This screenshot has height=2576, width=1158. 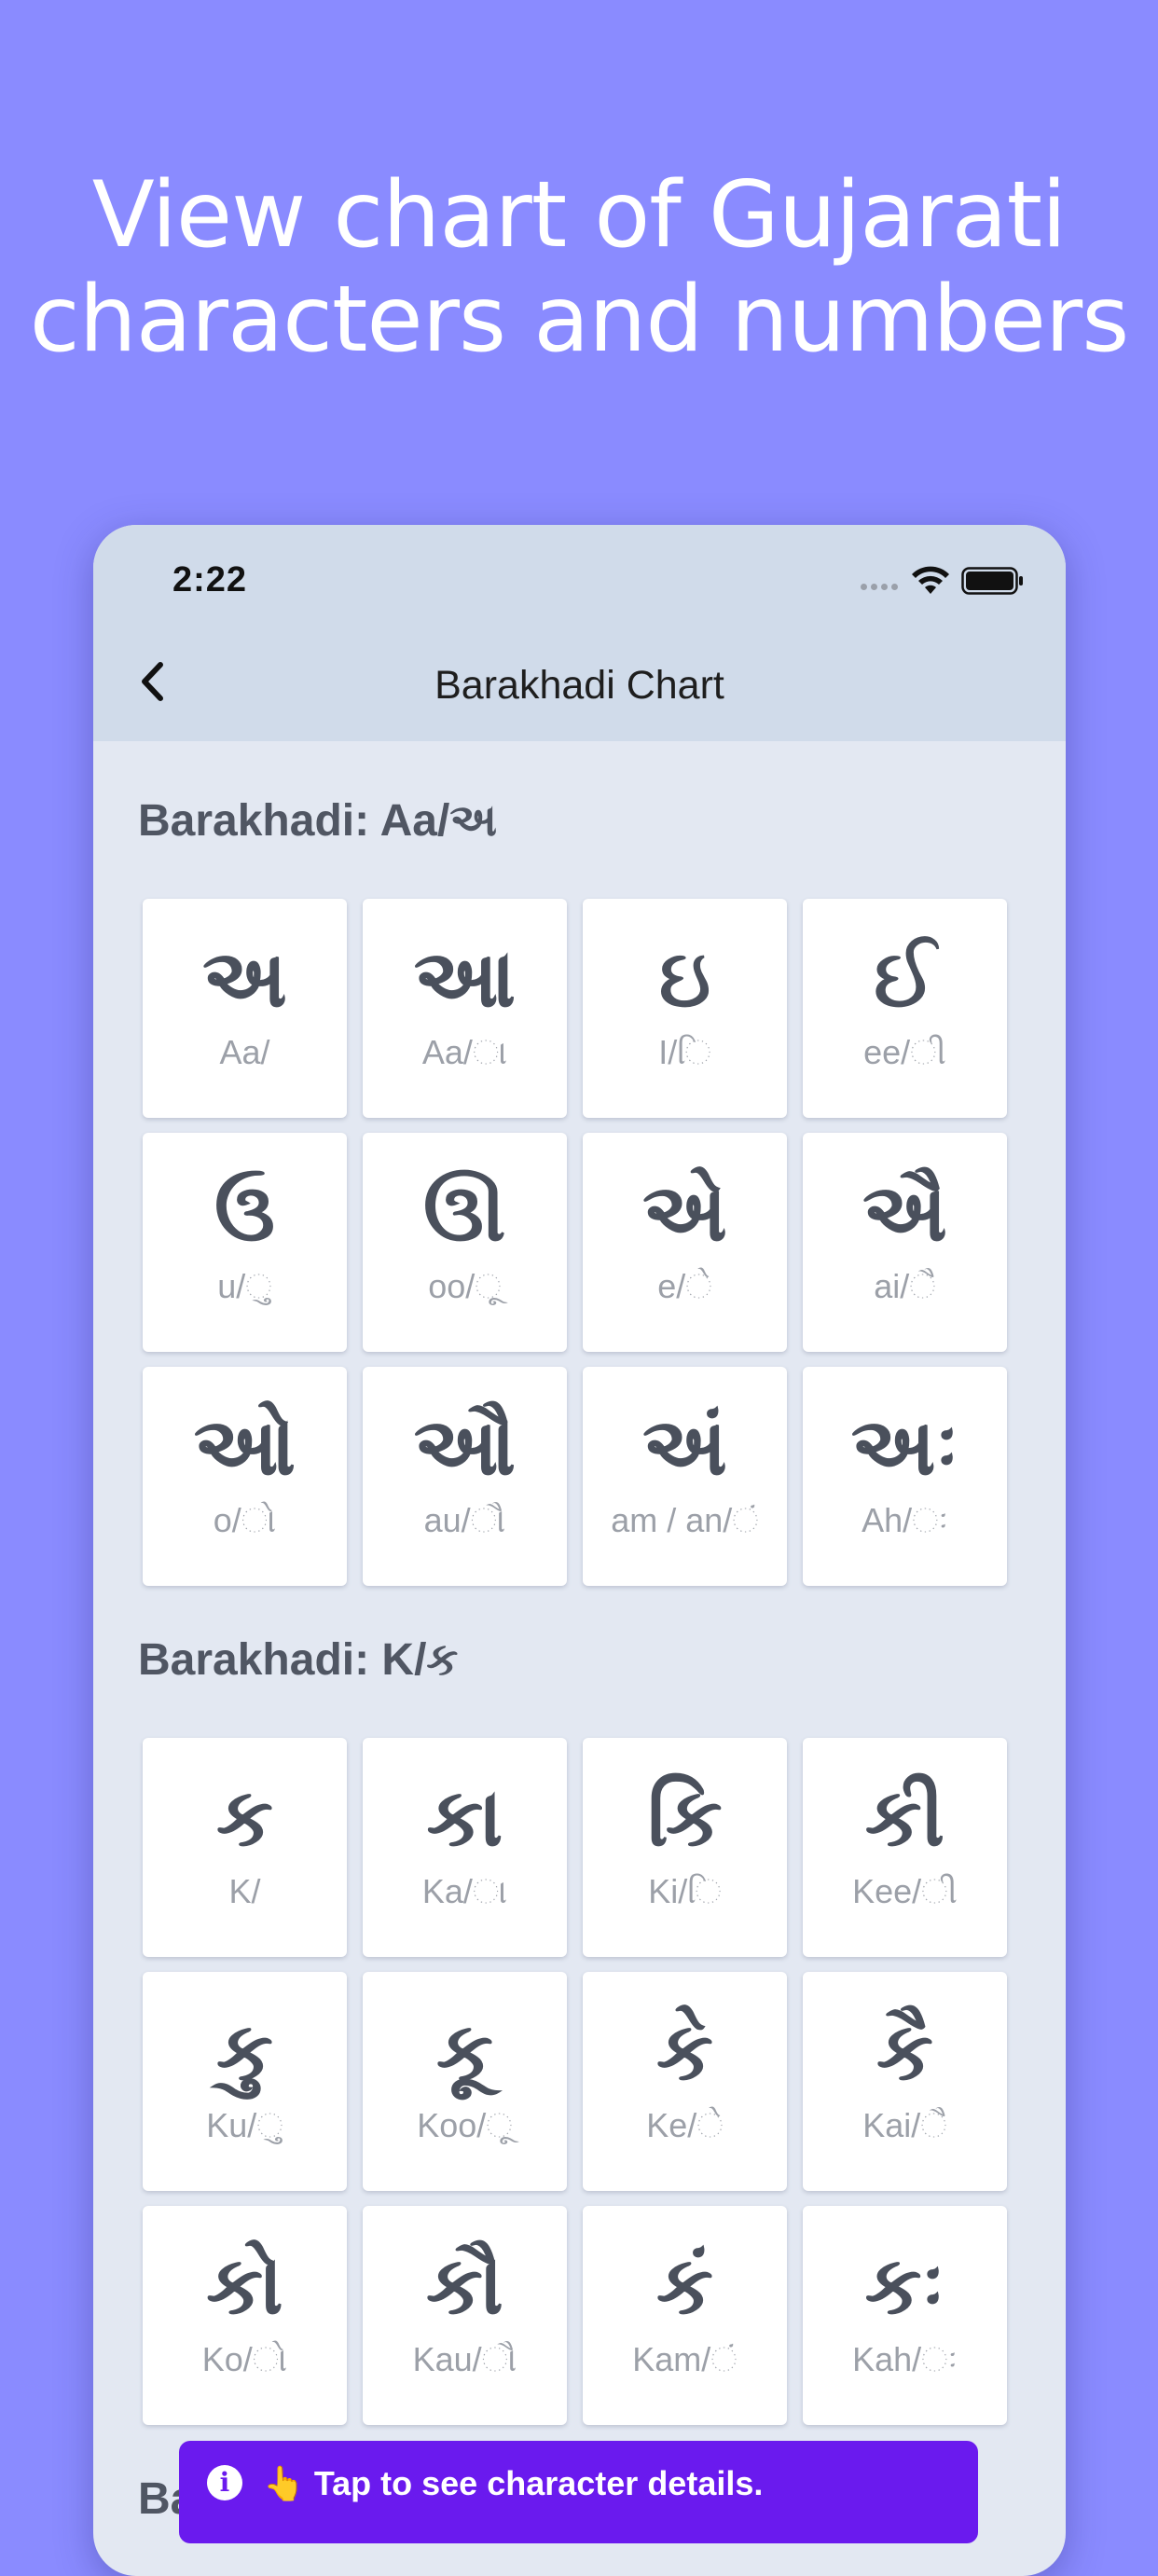 I want to click on character-label: e/ે, so click(x=684, y=1286).